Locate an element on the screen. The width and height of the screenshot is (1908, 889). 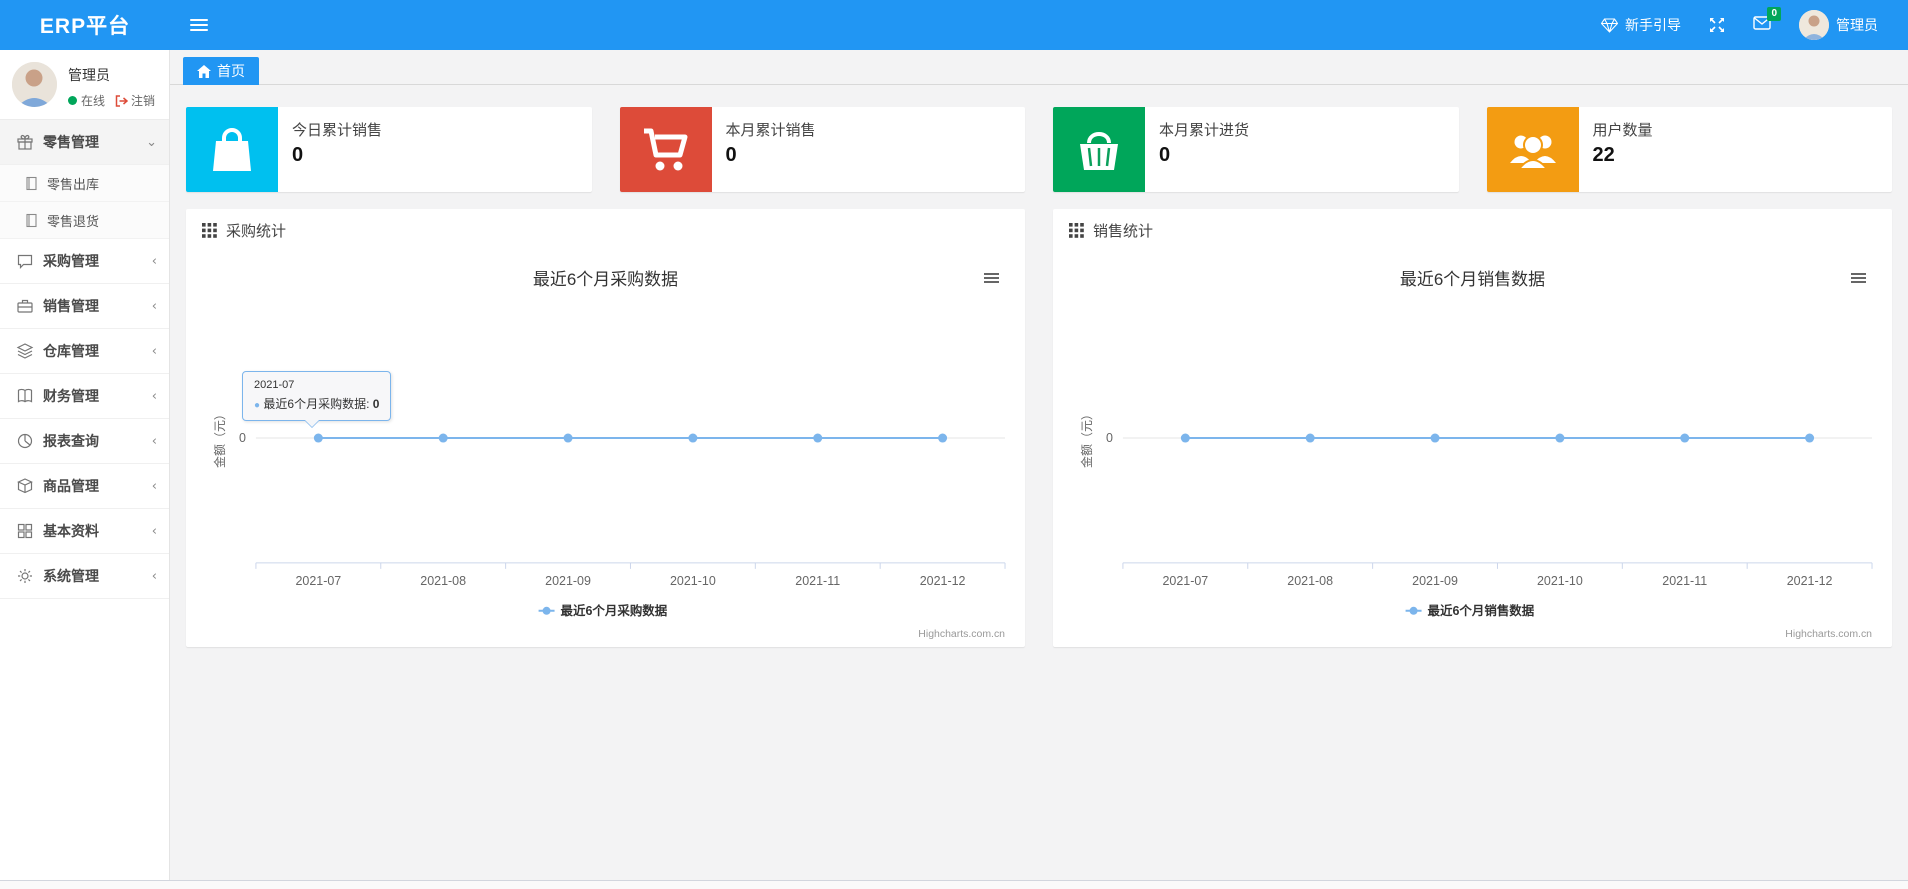
user-menu: 管理员 is located at coordinates (1838, 25).